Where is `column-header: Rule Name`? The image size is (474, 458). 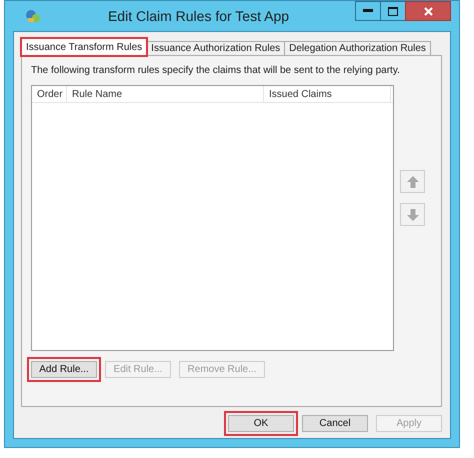
column-header: Rule Name is located at coordinates (165, 94).